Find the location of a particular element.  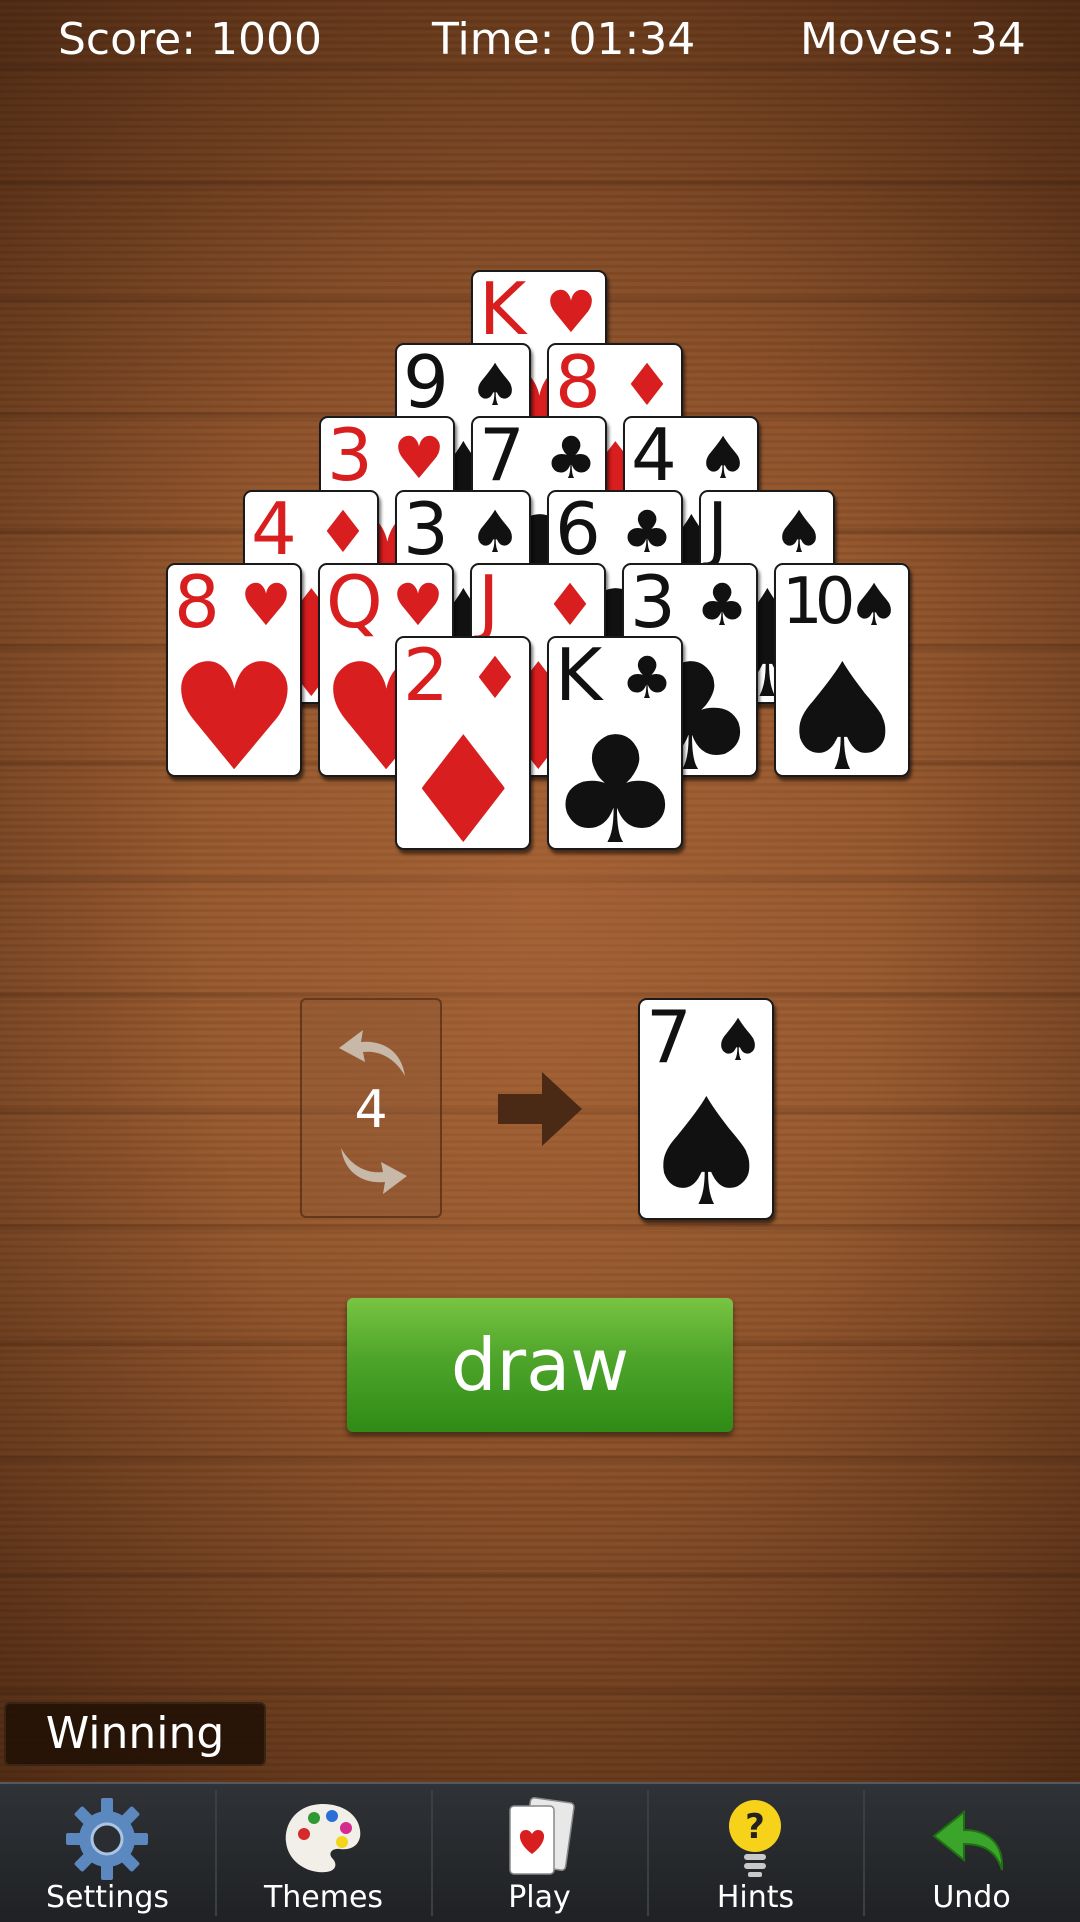

pyramid-card: 10 ♠ ♠ is located at coordinates (842, 670).